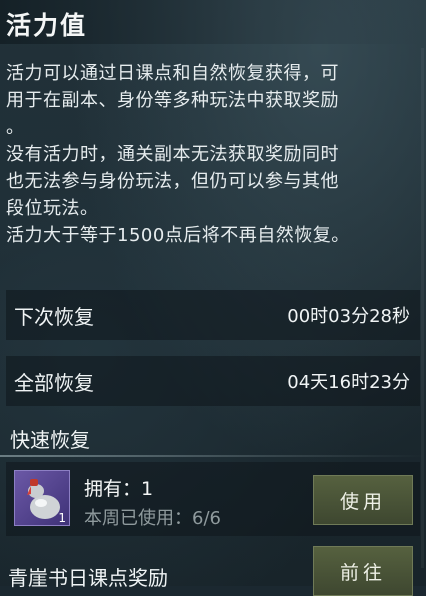 This screenshot has width=426, height=596. What do you see at coordinates (50, 440) in the screenshot?
I see `quick-recovery-title: 快速恢复` at bounding box center [50, 440].